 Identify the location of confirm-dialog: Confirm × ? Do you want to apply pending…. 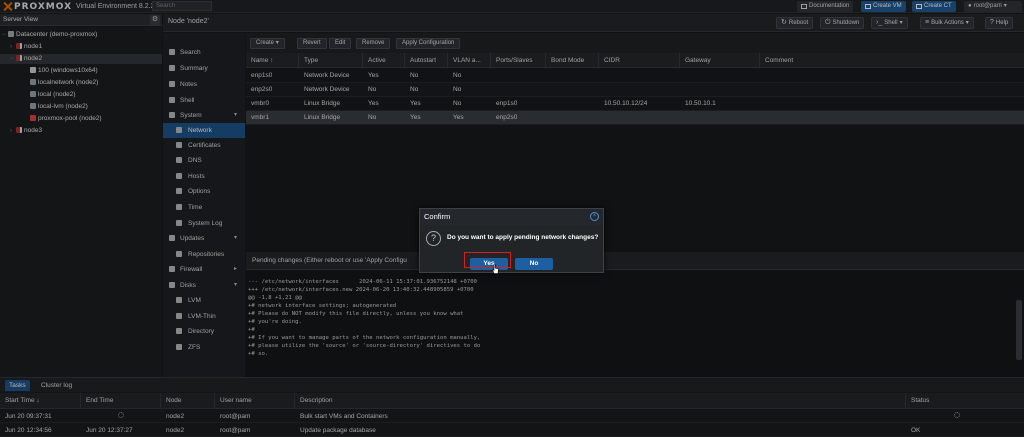
(511, 240).